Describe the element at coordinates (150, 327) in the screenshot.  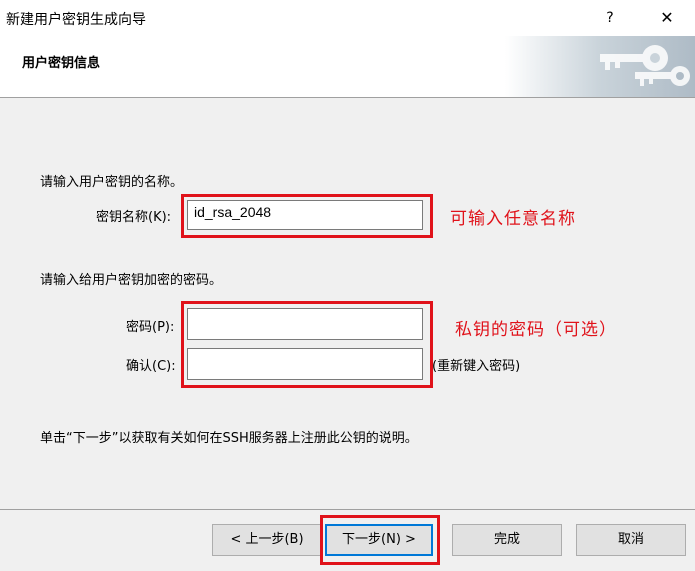
I see `password-label: 密码(P):` at that location.